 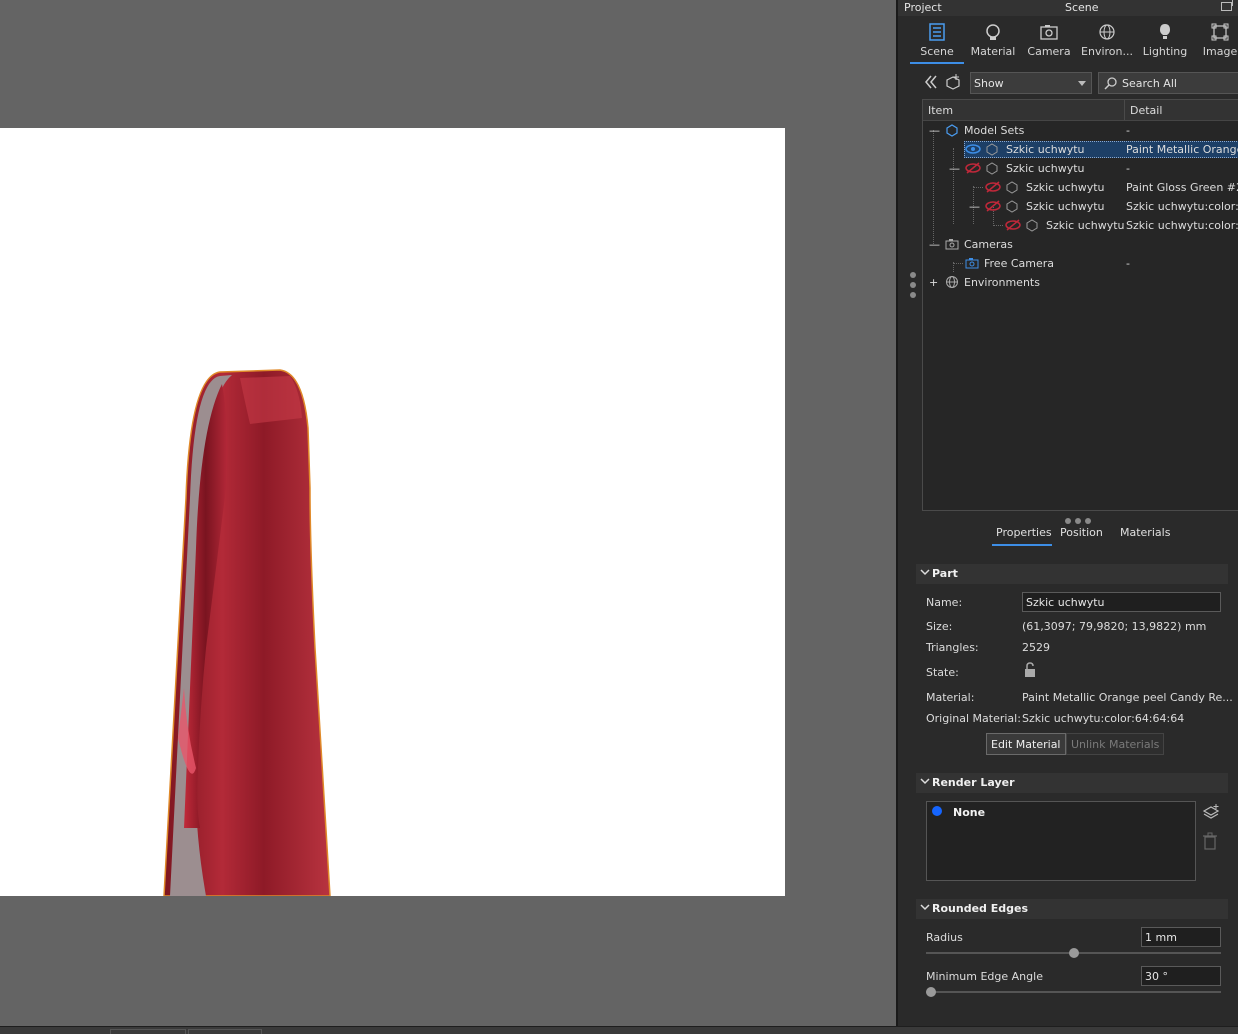 What do you see at coordinates (1211, 812) in the screenshot?
I see `add-layer-icon` at bounding box center [1211, 812].